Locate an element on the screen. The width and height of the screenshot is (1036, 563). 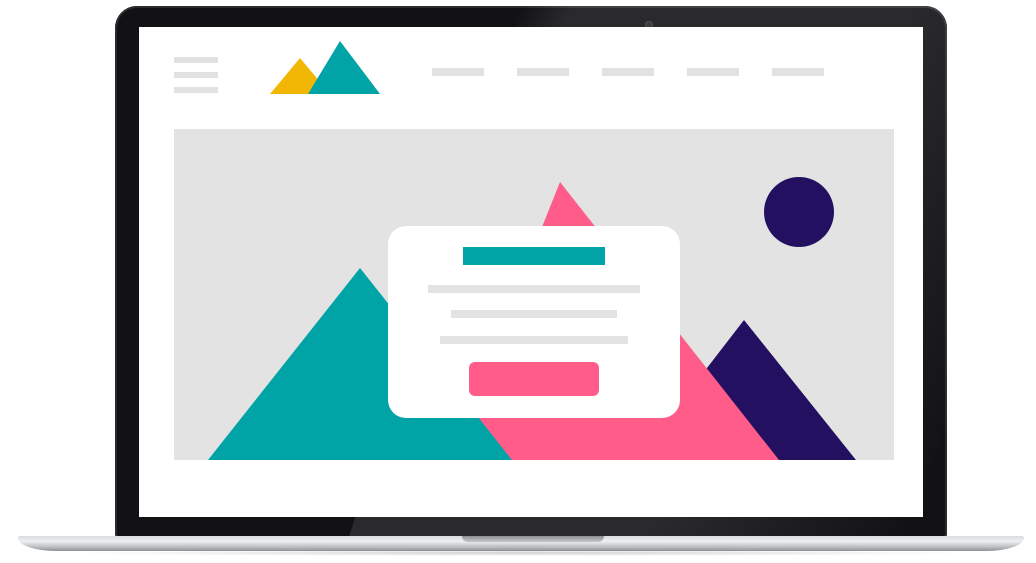
hamburger-menu-icon is located at coordinates (196, 76).